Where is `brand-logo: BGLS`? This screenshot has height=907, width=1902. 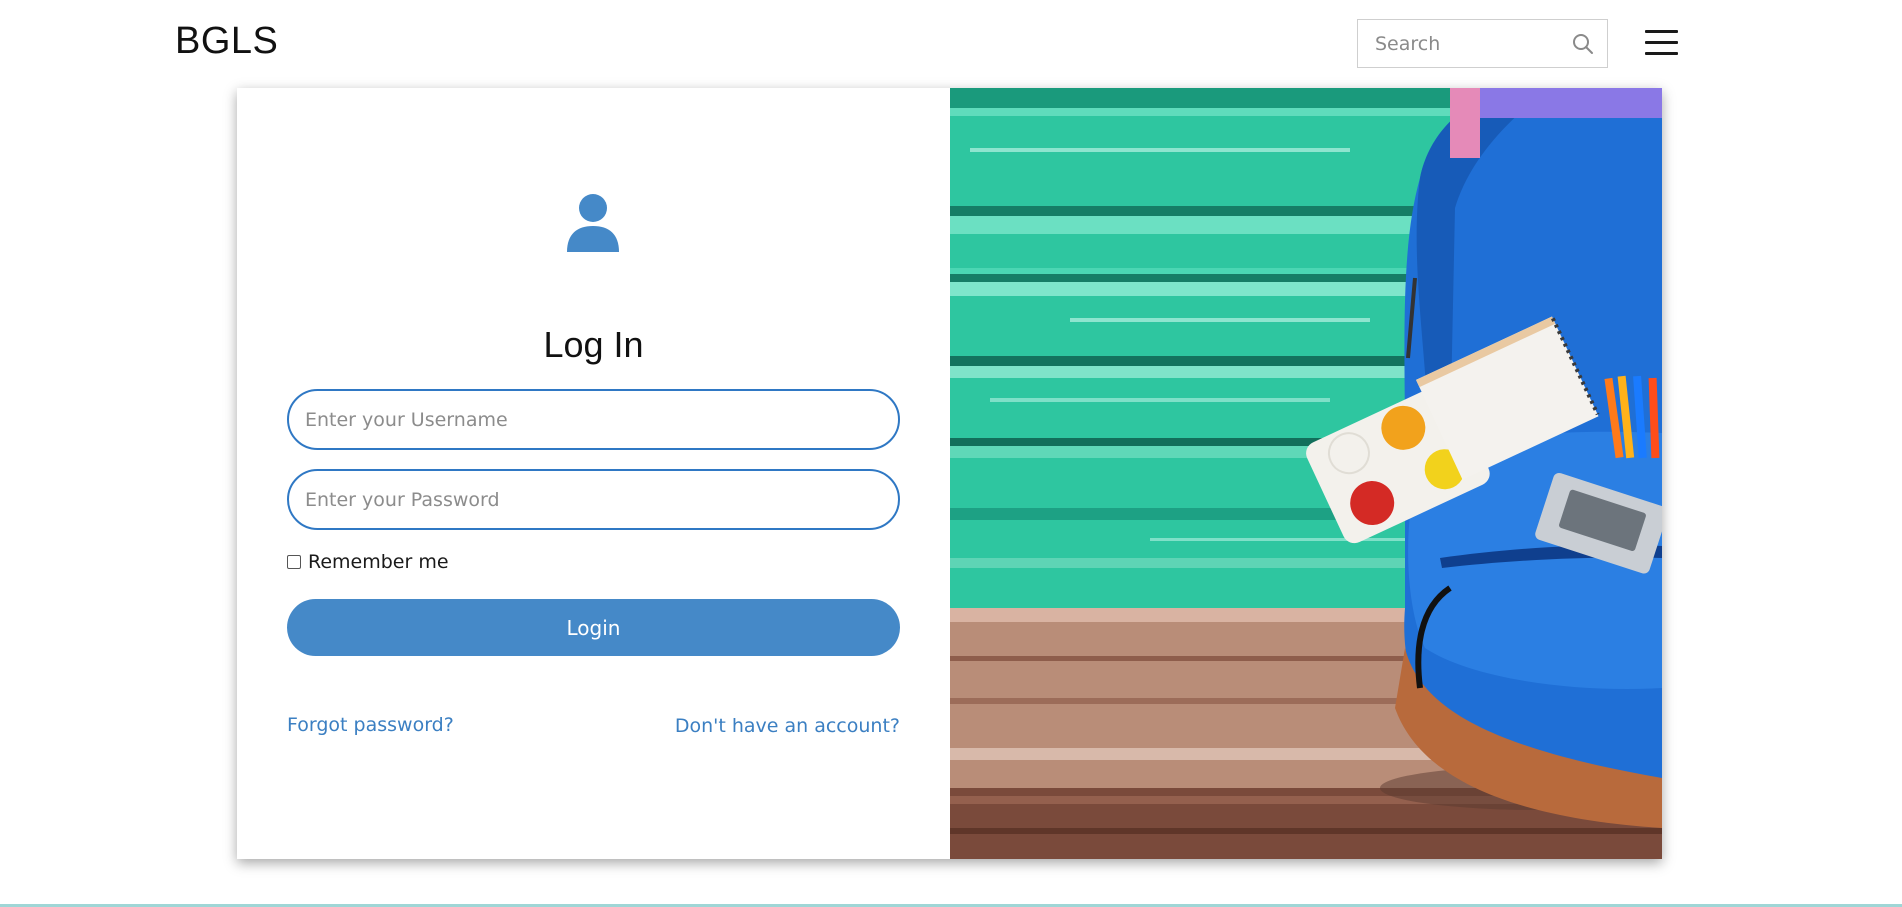 brand-logo: BGLS is located at coordinates (226, 41).